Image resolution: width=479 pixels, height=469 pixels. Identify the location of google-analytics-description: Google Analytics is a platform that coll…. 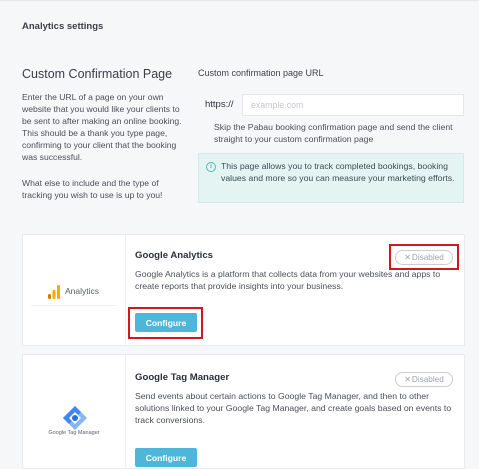
(288, 280).